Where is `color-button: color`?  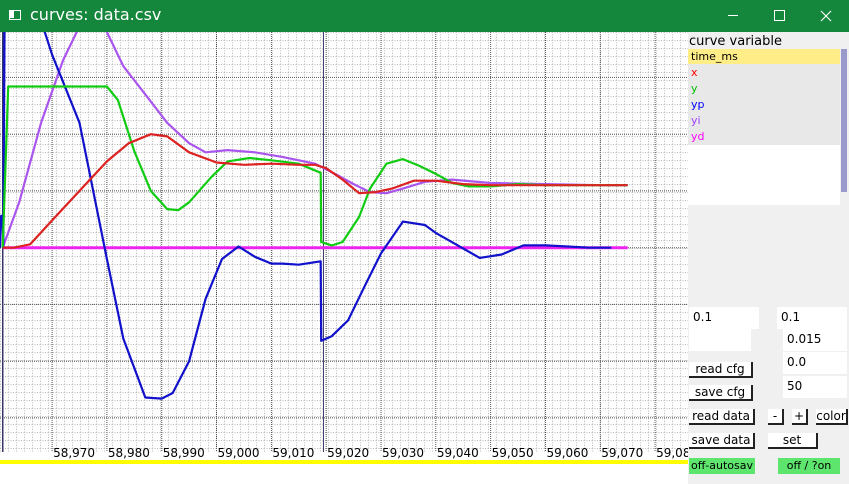
color-button: color is located at coordinates (832, 417).